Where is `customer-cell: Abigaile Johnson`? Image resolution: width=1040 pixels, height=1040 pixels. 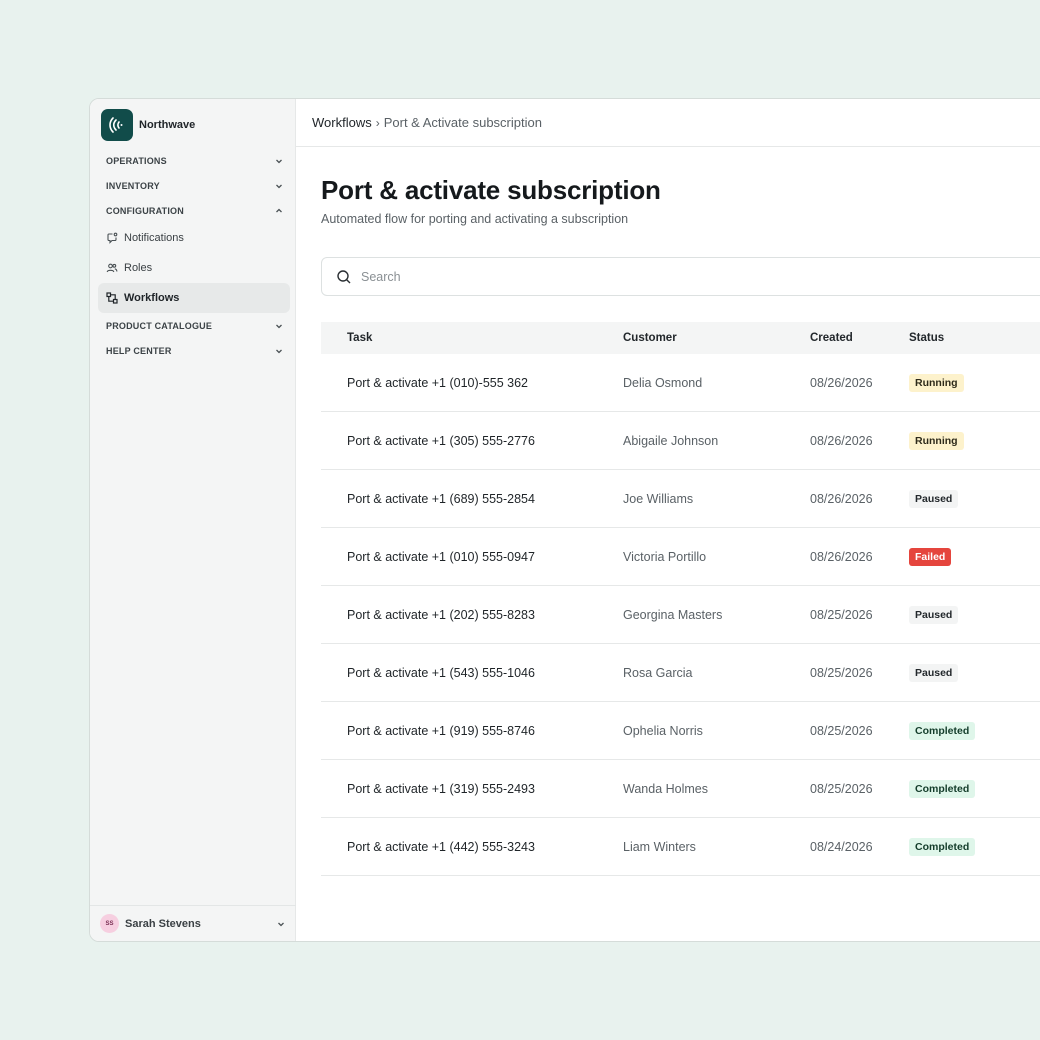
customer-cell: Abigaile Johnson is located at coordinates (671, 440).